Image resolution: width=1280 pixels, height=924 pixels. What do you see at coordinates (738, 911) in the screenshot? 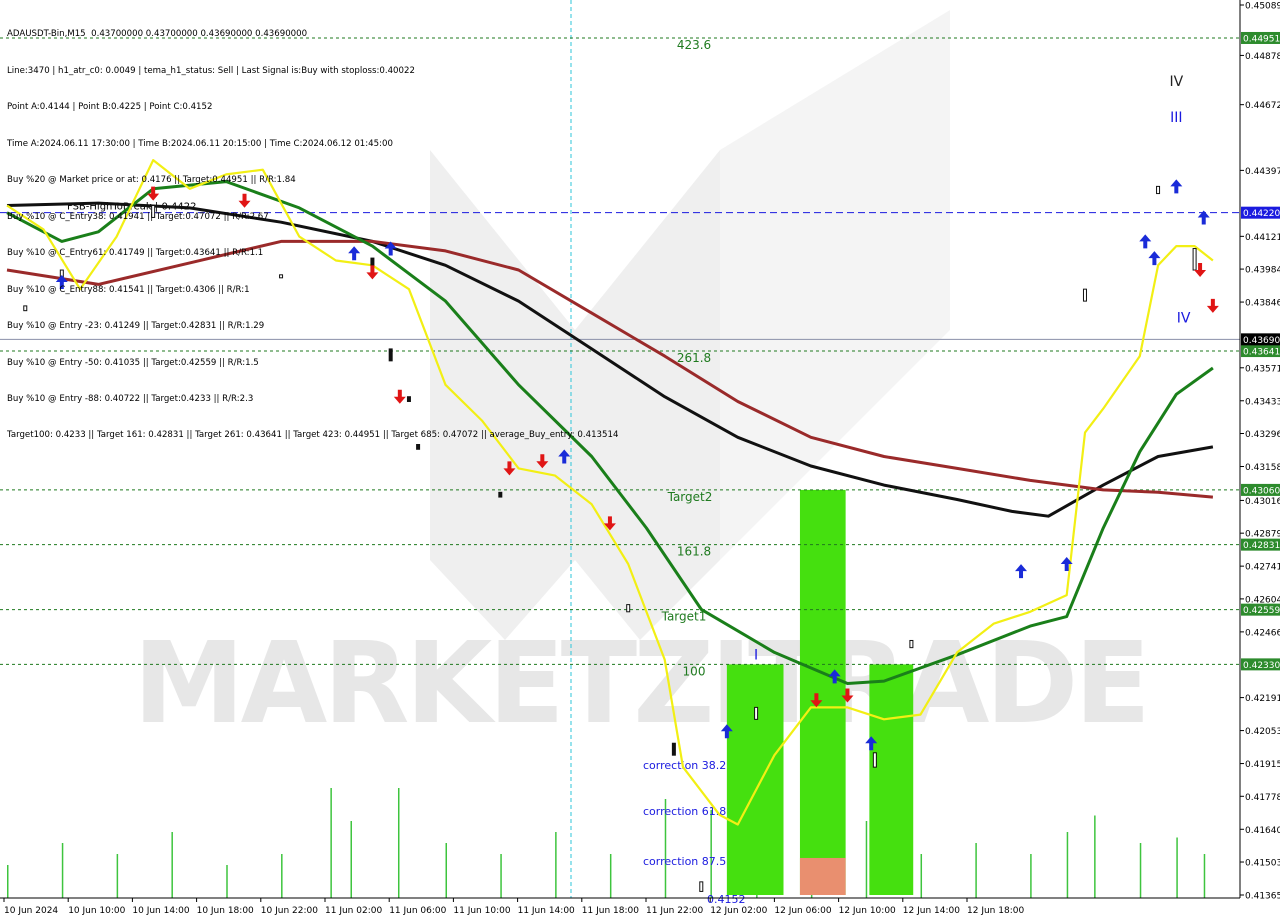
I see `time-tick-label: 12 Jun 02:00` at bounding box center [738, 911].